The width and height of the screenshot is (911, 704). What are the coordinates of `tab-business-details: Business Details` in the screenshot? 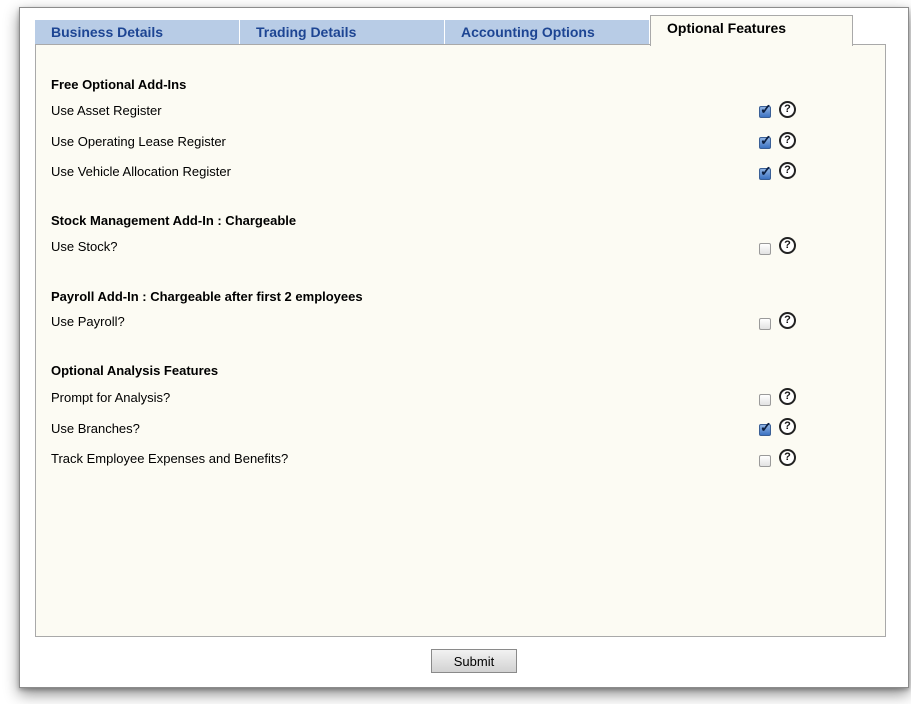 It's located at (137, 32).